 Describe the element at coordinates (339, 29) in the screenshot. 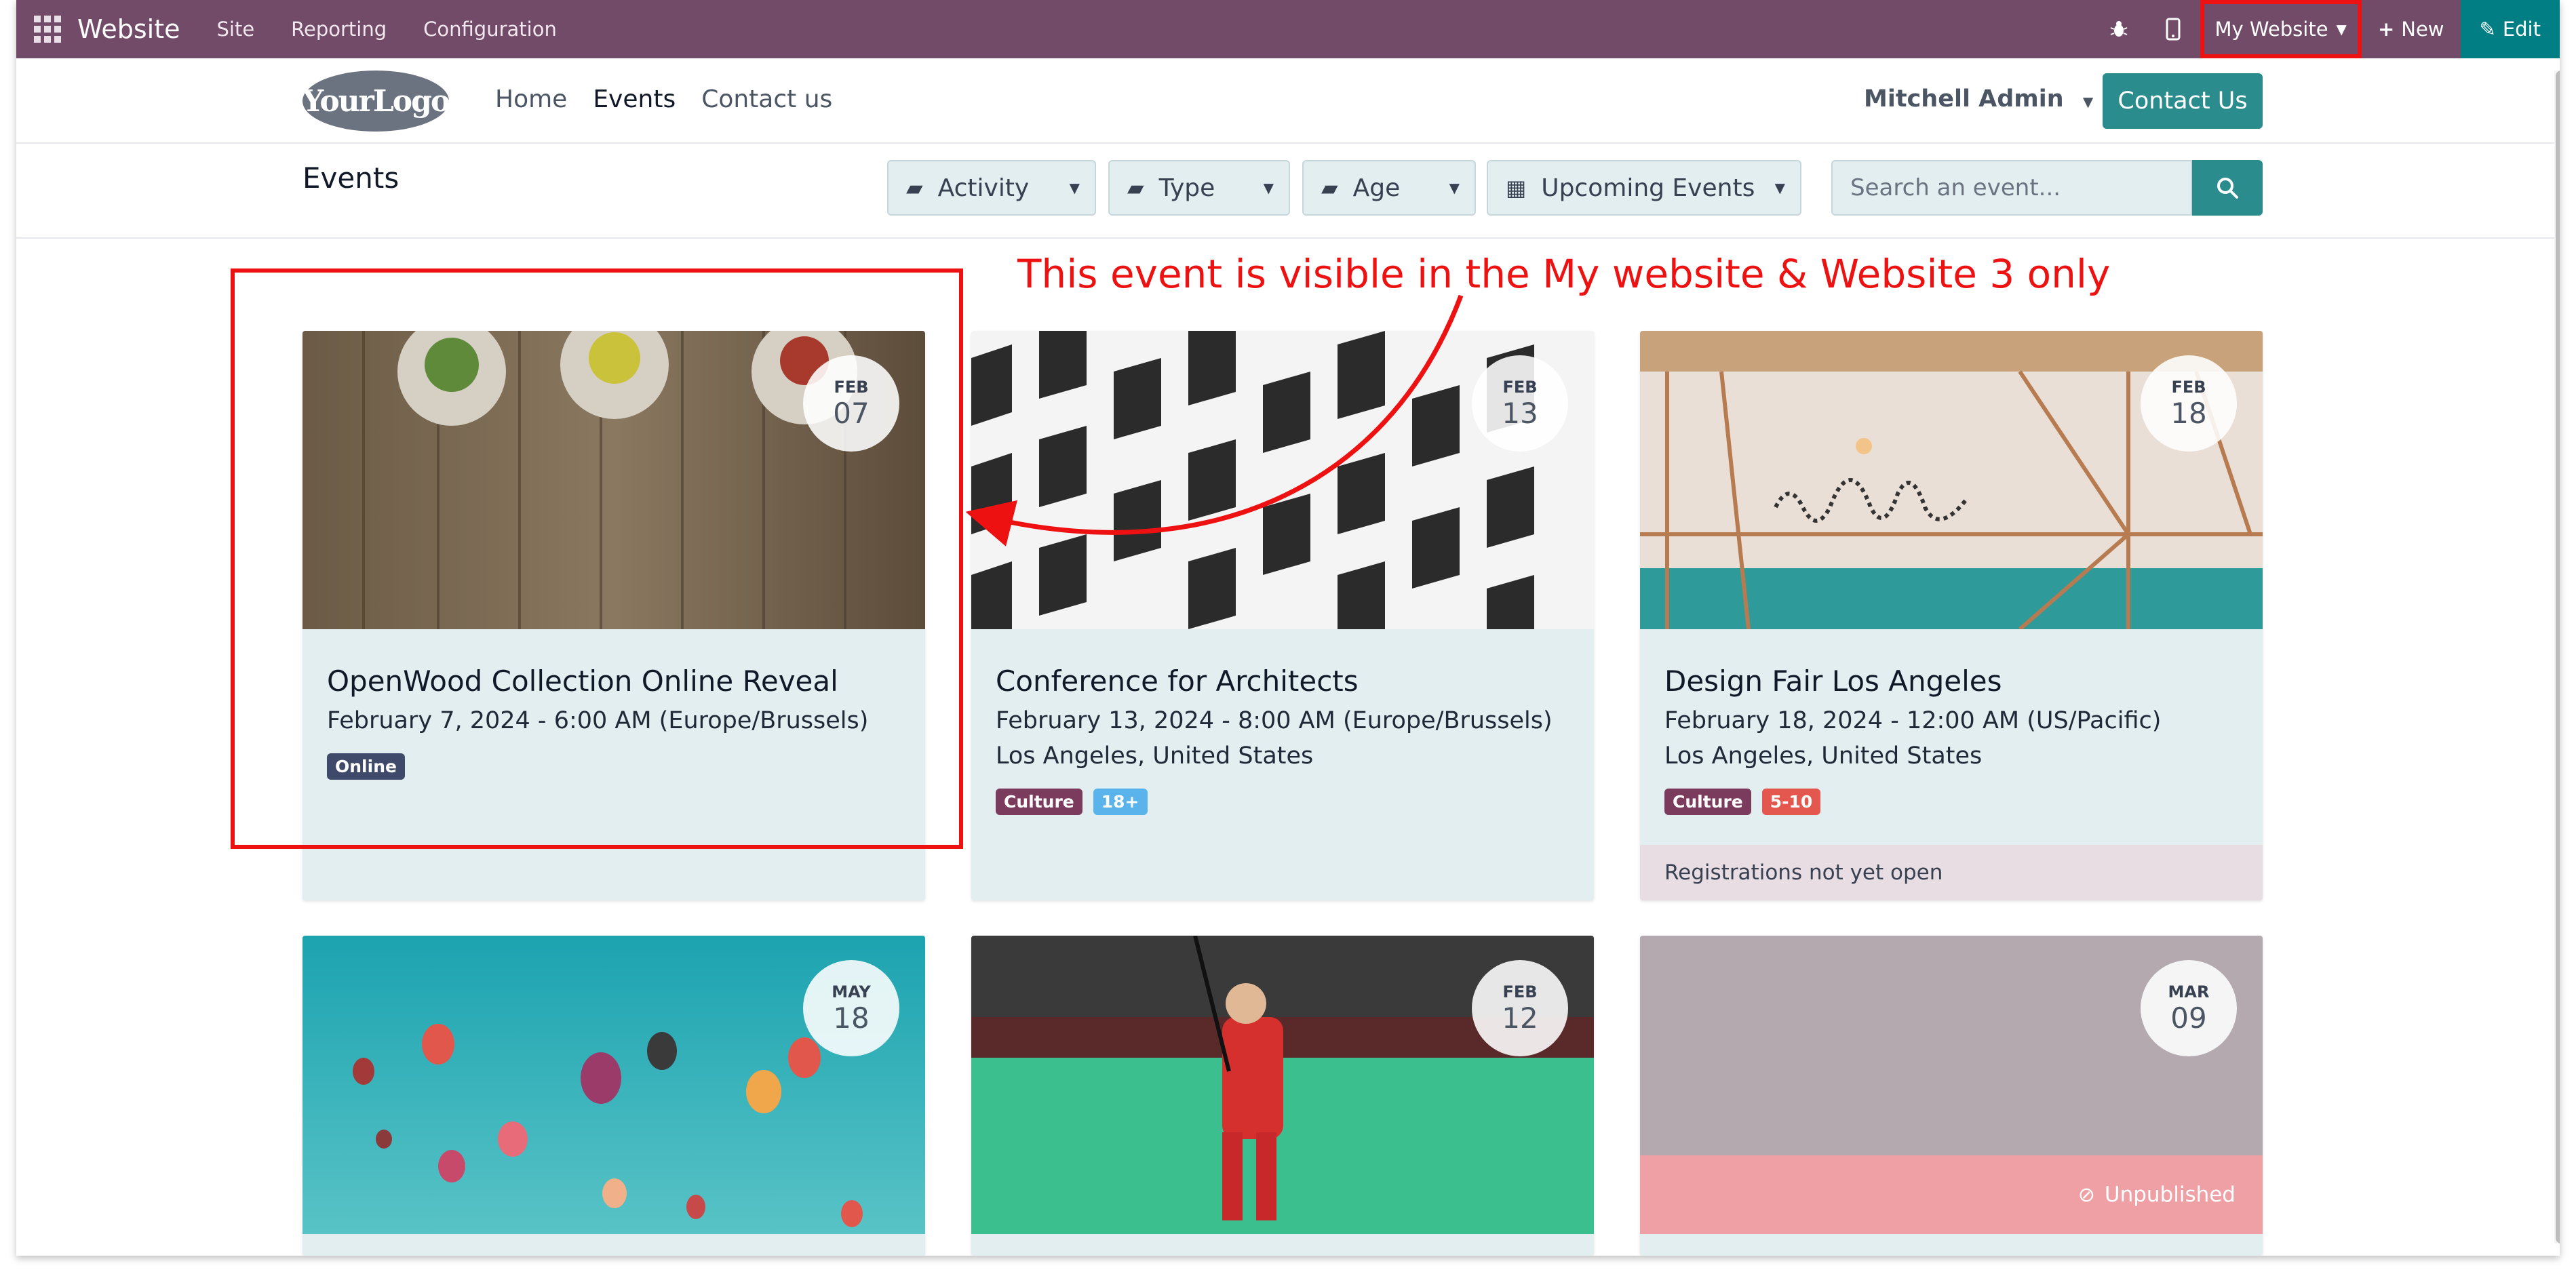

I see `menu-reporting: Reporting` at that location.